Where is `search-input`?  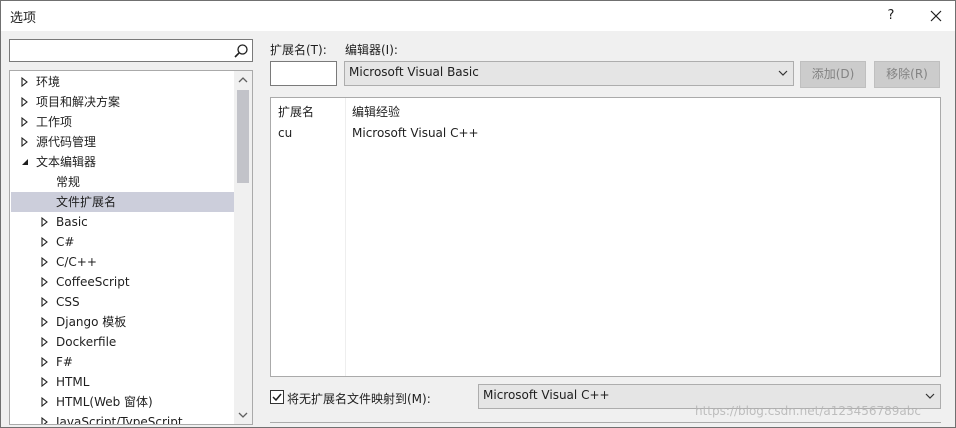 search-input is located at coordinates (118, 50).